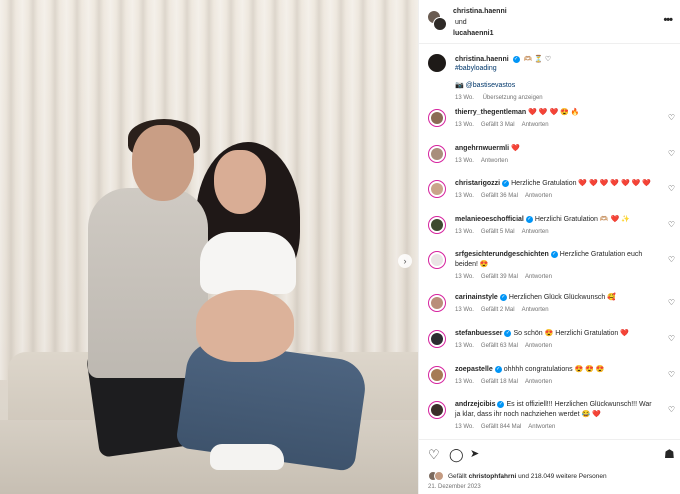  I want to click on woman-face, so click(240, 182).